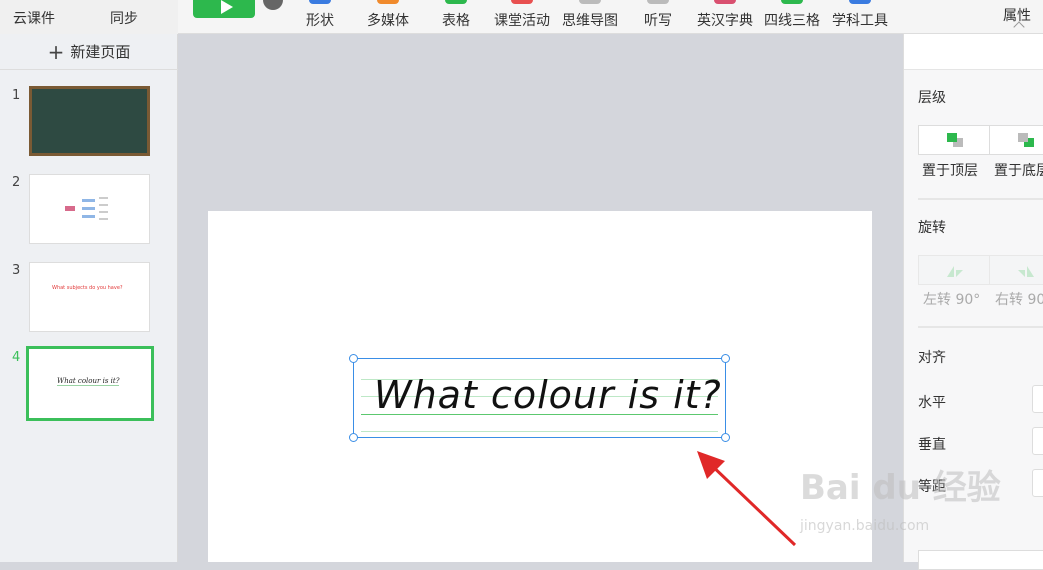  Describe the element at coordinates (34, 18) in the screenshot. I see `cloud-courseware-tab: 云课件` at that location.